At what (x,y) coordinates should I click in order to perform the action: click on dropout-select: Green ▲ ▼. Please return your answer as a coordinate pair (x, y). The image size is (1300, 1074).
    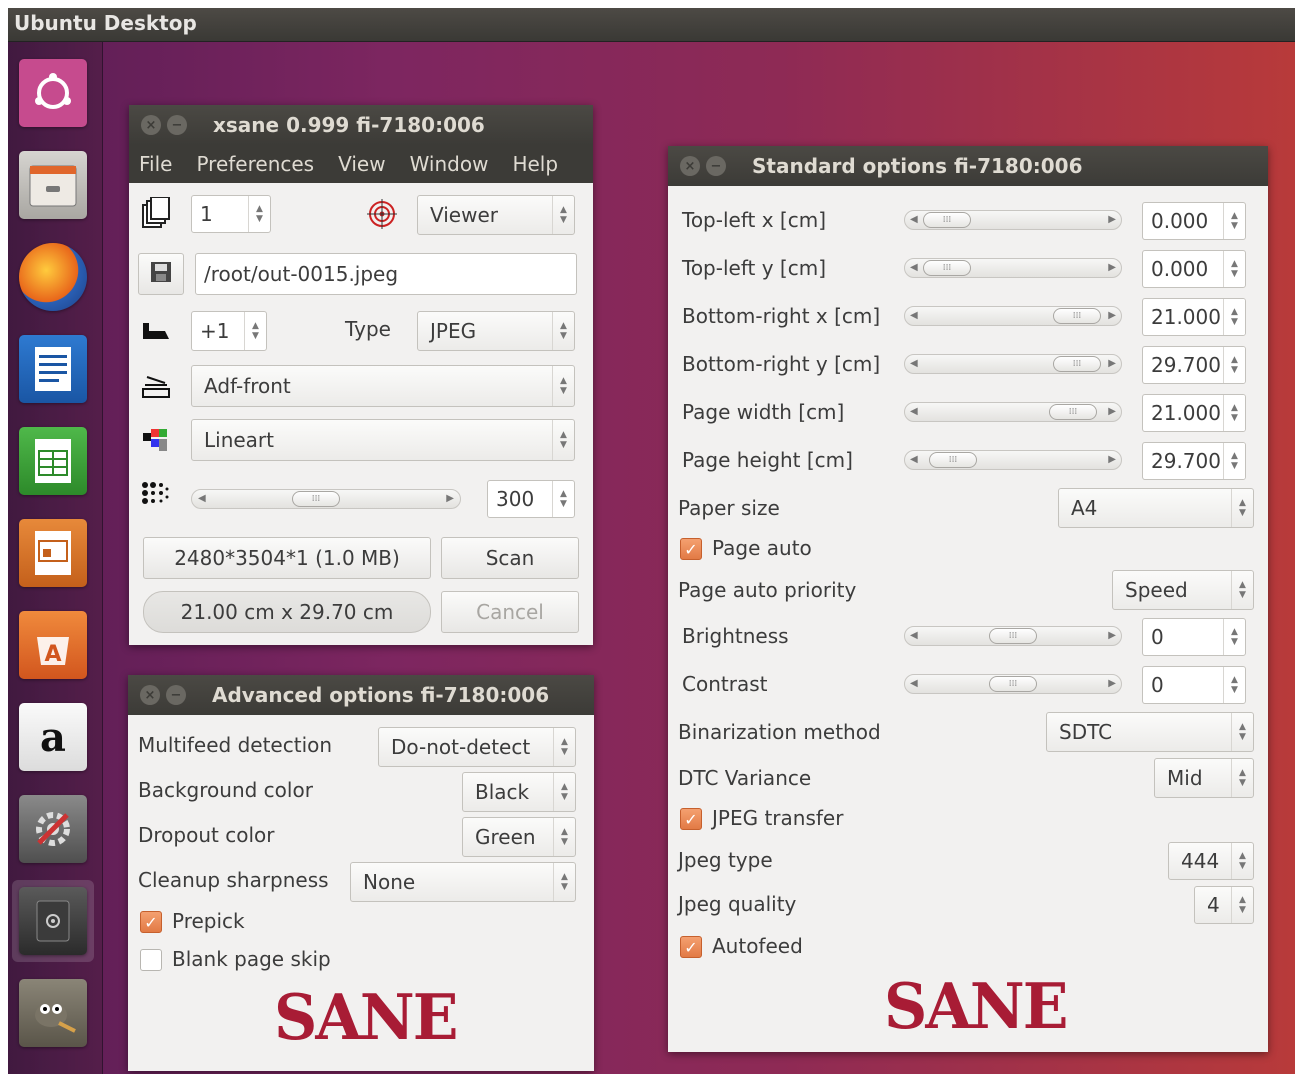
    Looking at the image, I should click on (519, 837).